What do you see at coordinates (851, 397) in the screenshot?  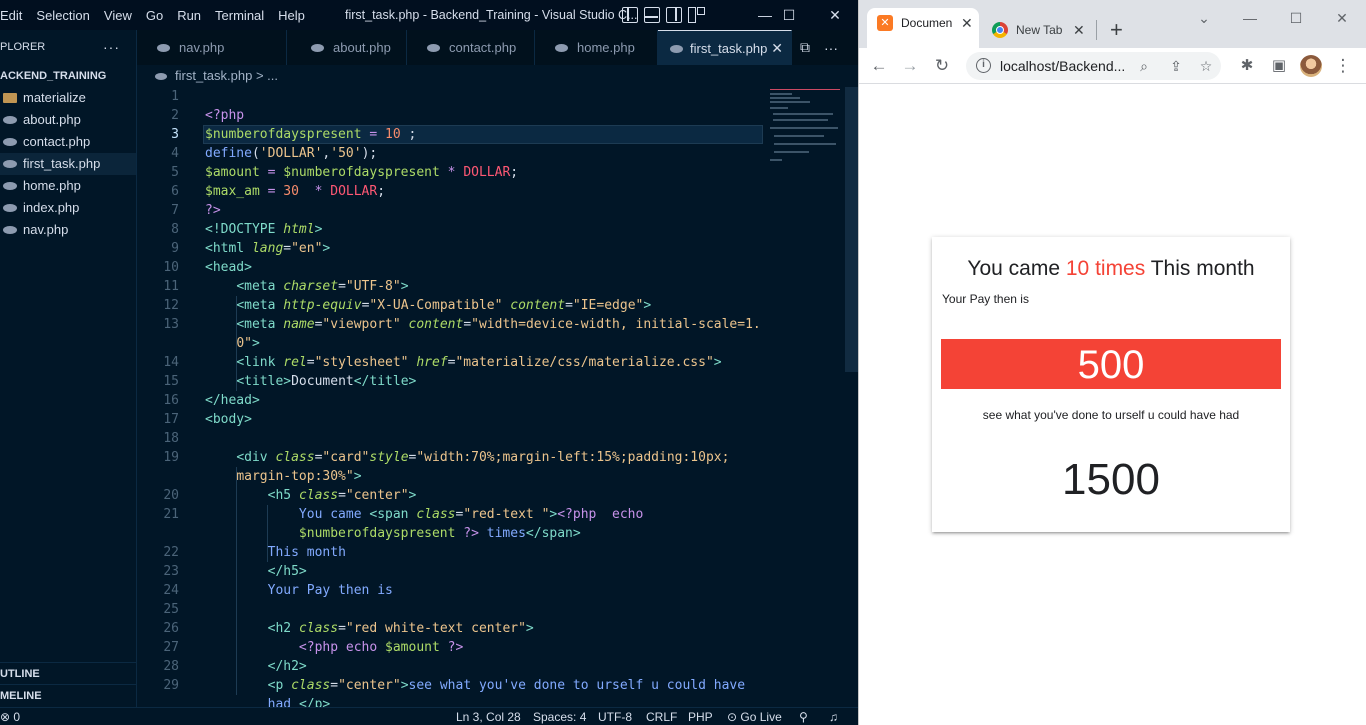 I see `editor-scrollbar` at bounding box center [851, 397].